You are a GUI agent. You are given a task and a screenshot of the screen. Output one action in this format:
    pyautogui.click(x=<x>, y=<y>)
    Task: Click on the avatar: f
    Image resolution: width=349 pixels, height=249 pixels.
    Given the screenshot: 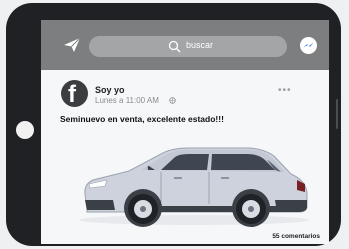 What is the action you would take?
    pyautogui.click(x=74, y=93)
    